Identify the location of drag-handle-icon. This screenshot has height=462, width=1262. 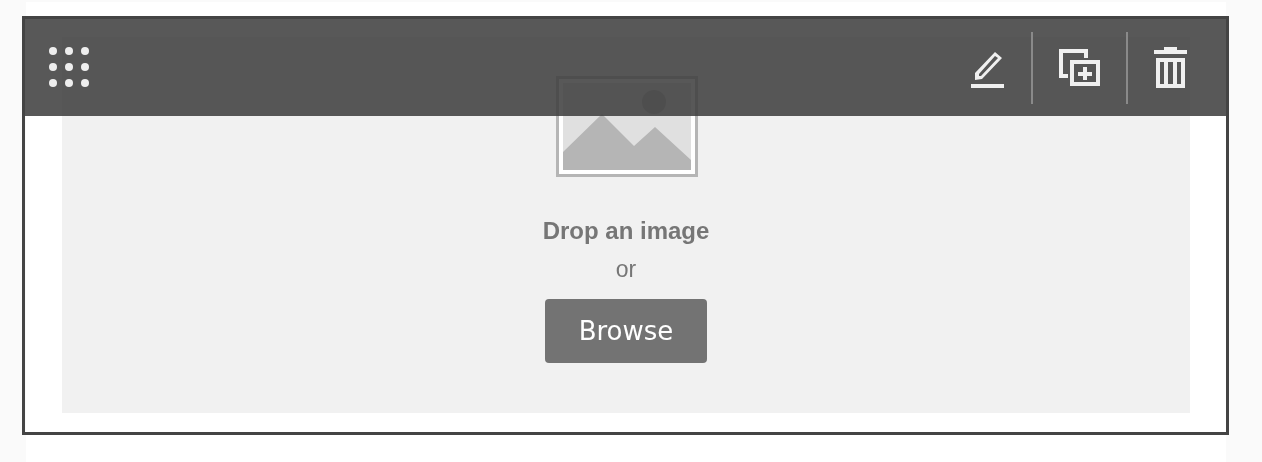
(70, 67).